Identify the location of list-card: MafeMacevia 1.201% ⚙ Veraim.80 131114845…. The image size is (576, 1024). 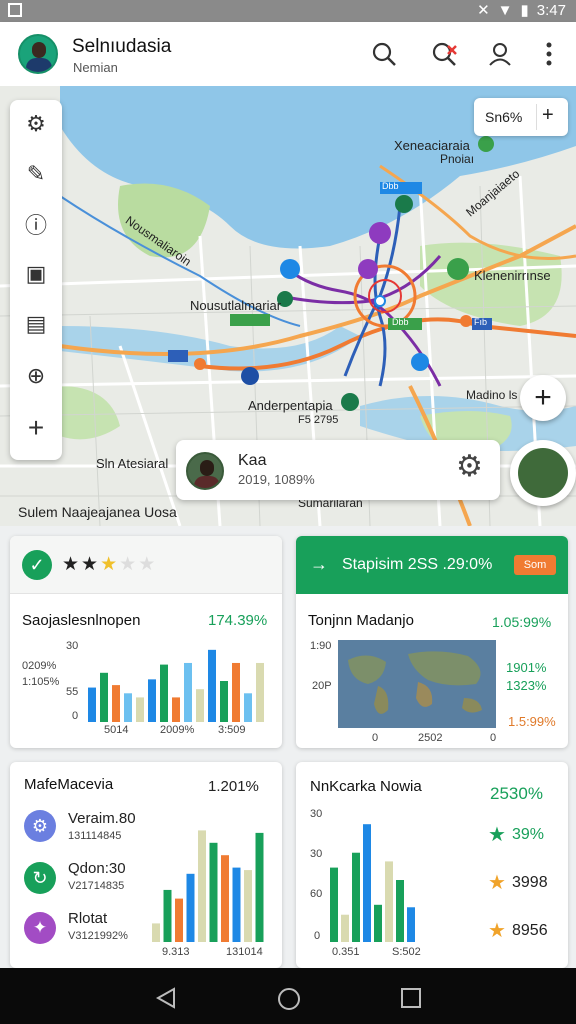
(146, 865).